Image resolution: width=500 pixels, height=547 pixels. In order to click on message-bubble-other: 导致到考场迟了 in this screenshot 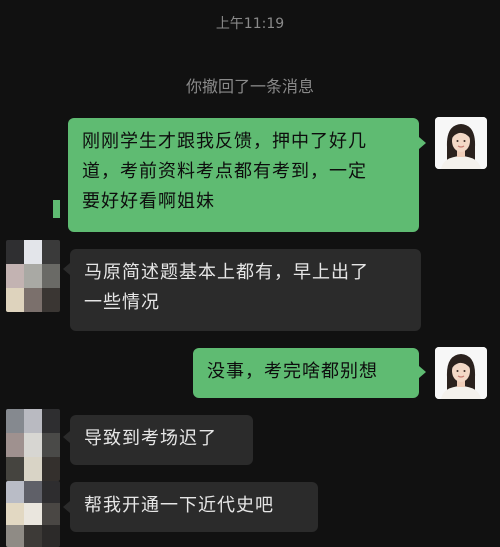, I will do `click(161, 440)`.